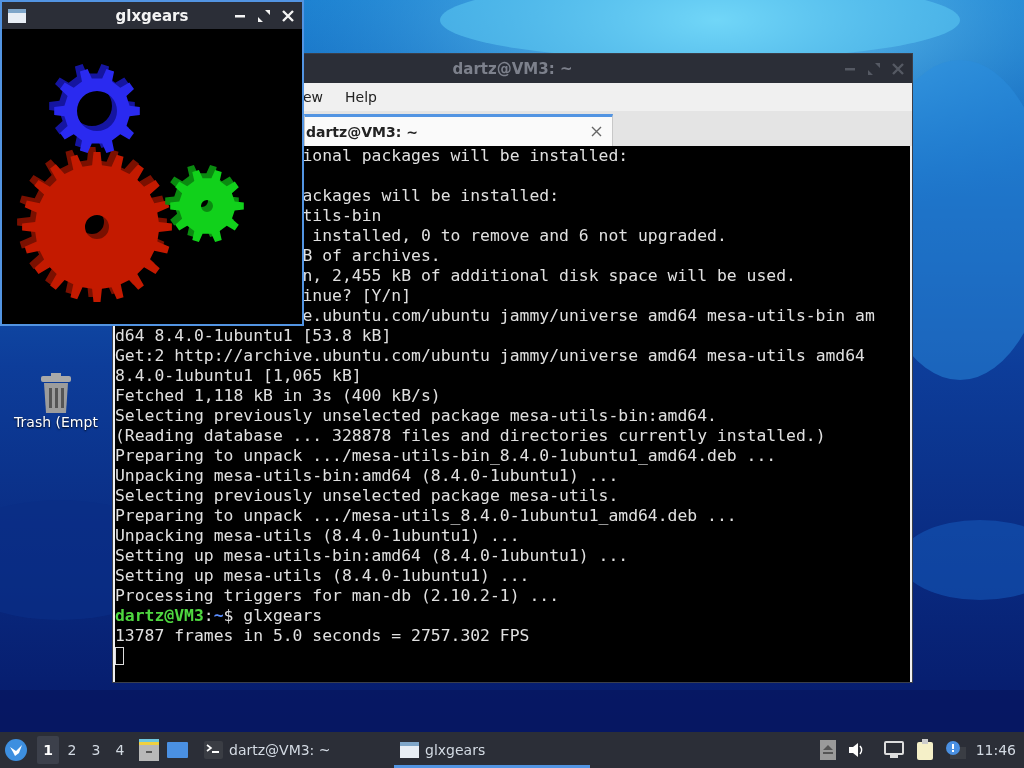 This screenshot has height=768, width=1024. Describe the element at coordinates (470, 436) in the screenshot. I see `terminal-line: (Reading database ... 328878 files and directories currently installed.)` at that location.